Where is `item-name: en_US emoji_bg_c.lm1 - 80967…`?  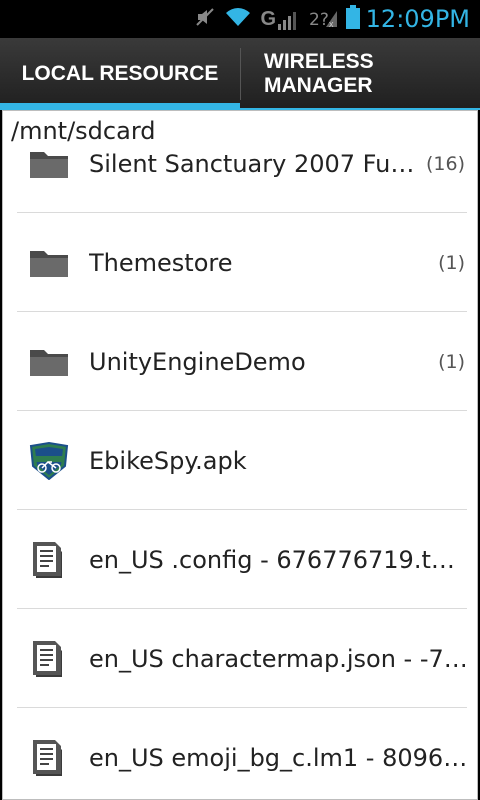 item-name: en_US emoji_bg_c.lm1 - 80967… is located at coordinates (279, 758).